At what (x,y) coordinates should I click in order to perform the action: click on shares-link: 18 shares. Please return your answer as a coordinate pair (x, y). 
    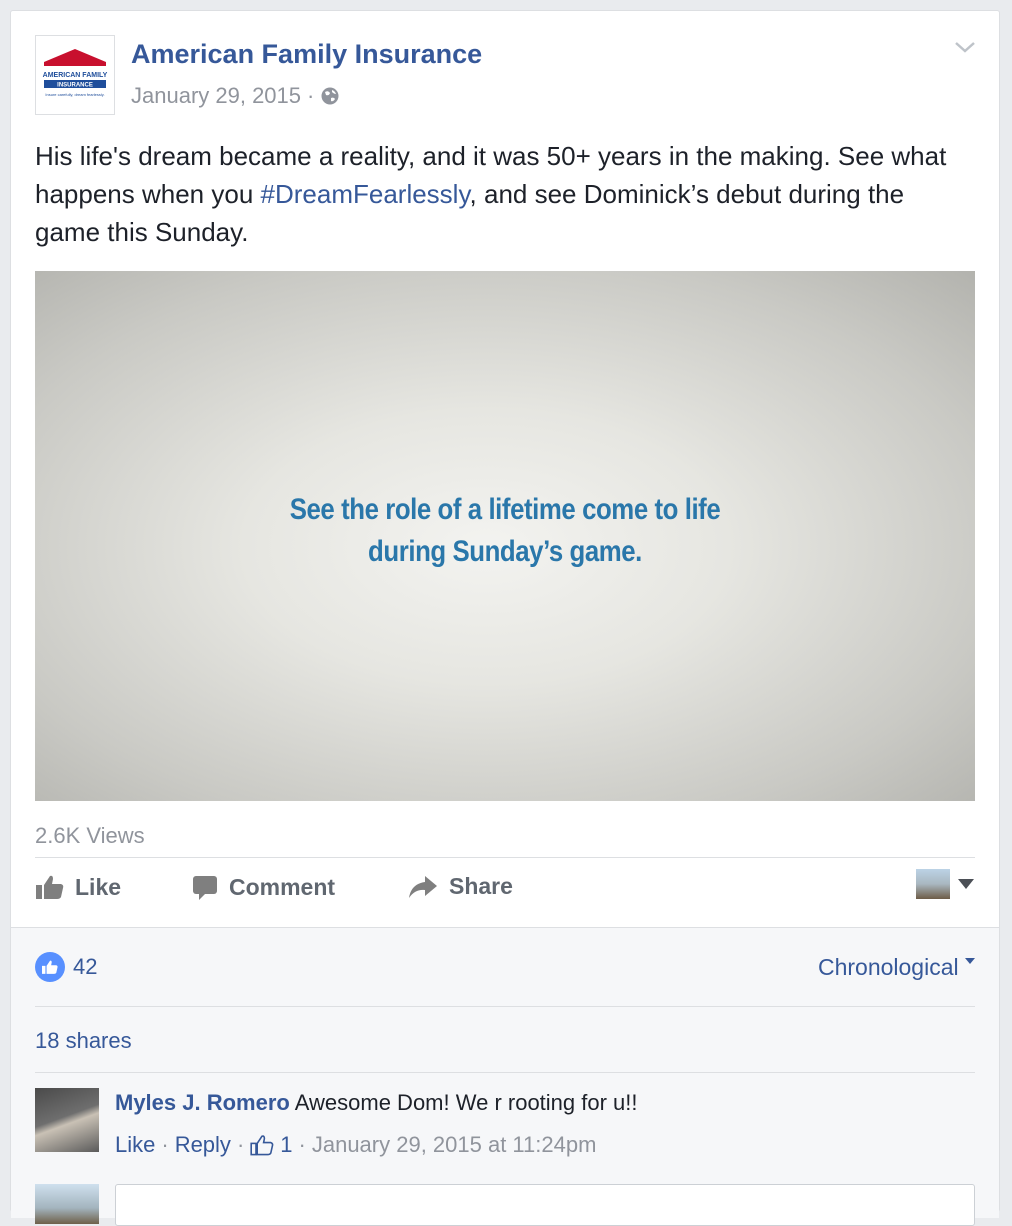
    Looking at the image, I should click on (83, 1041).